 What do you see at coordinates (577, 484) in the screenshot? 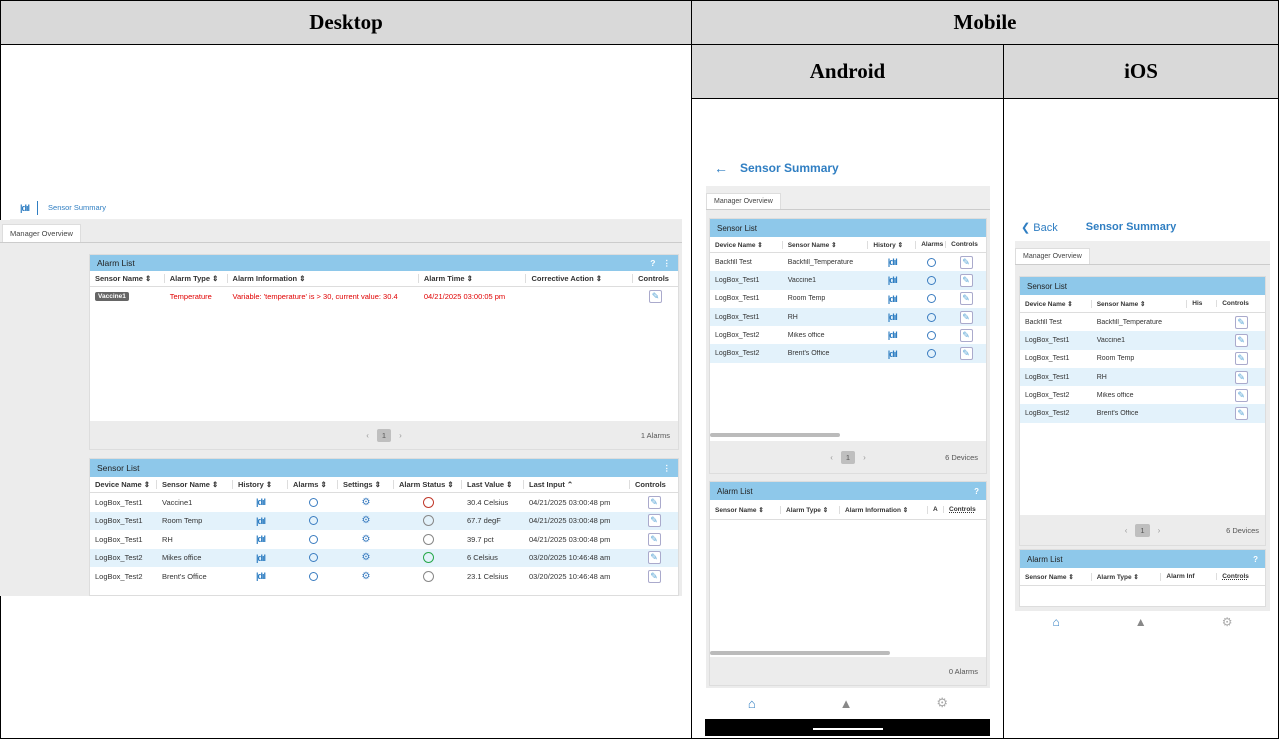
I see `col-last-input: Last Input ⌃` at bounding box center [577, 484].